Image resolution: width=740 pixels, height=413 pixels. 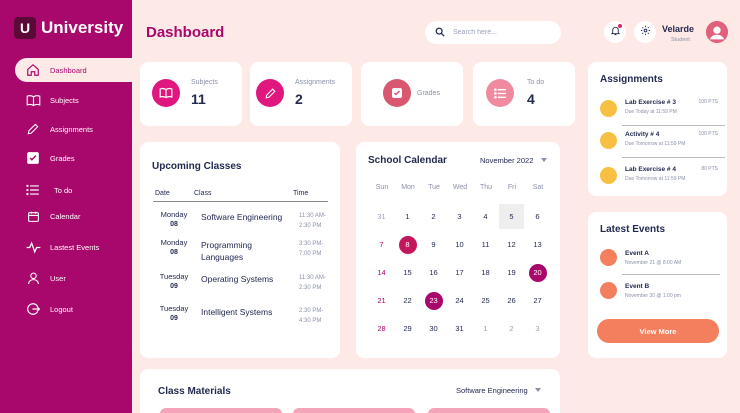 I want to click on day-number: 18, so click(x=485, y=272).